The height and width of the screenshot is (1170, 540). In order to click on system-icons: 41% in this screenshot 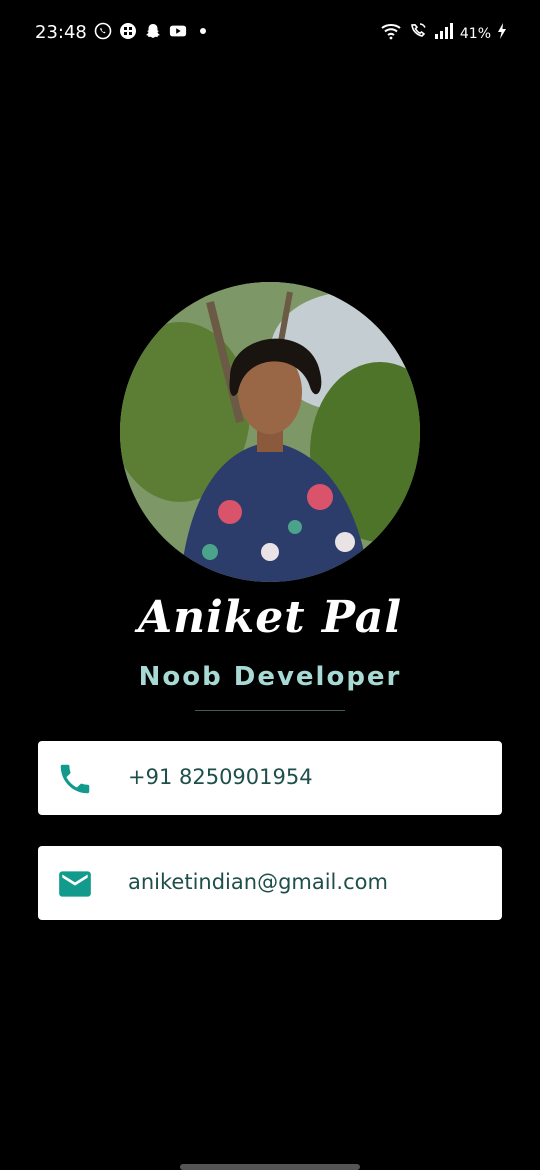, I will do `click(443, 33)`.